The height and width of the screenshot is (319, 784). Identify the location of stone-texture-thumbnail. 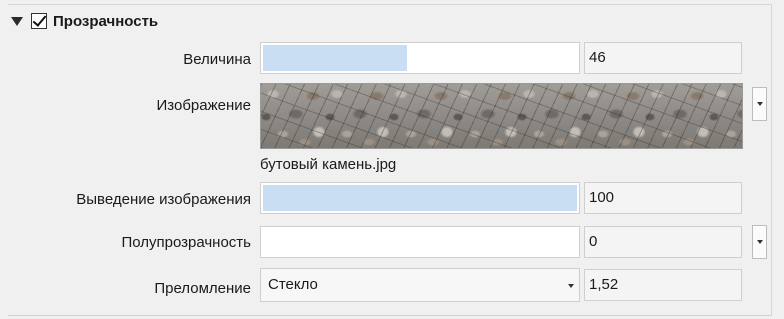
(501, 116).